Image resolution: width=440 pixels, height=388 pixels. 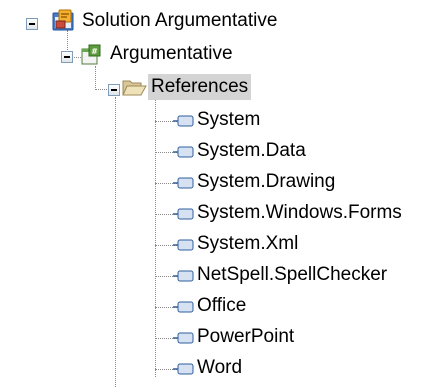 I want to click on reference-label: System.Windows.Forms, so click(x=299, y=213).